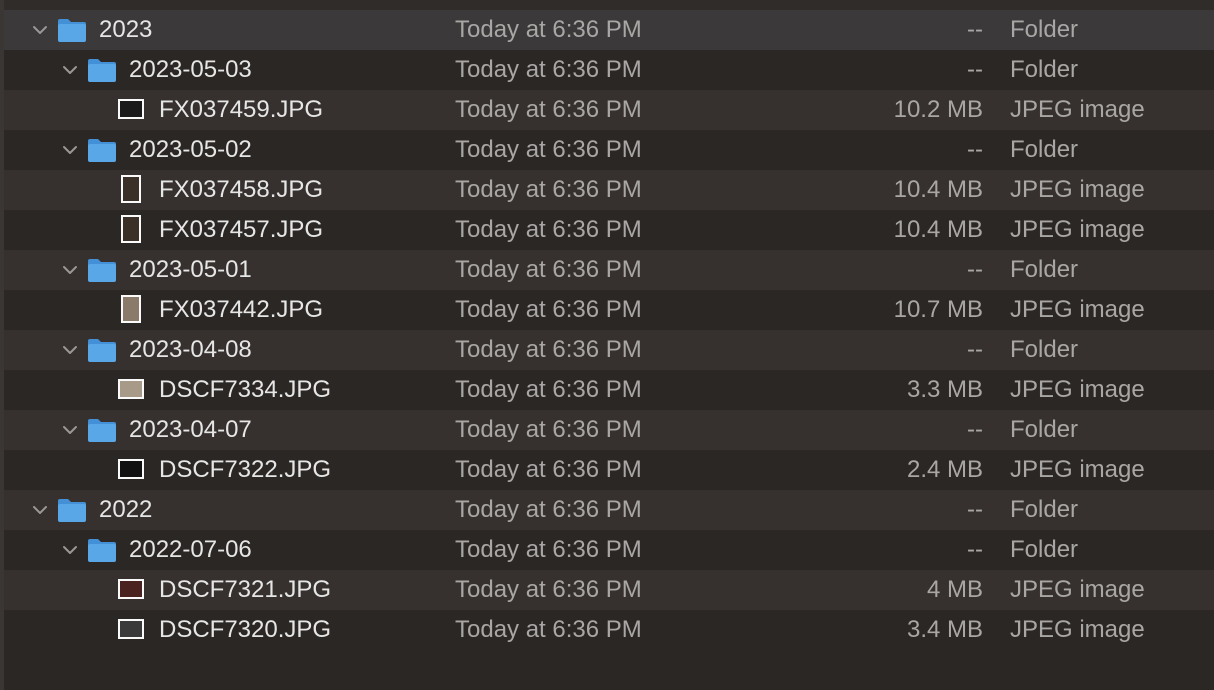 The image size is (1214, 690). I want to click on folder-row: 2023-04-08 Today at 6:36 PM -- Folder, so click(609, 350).